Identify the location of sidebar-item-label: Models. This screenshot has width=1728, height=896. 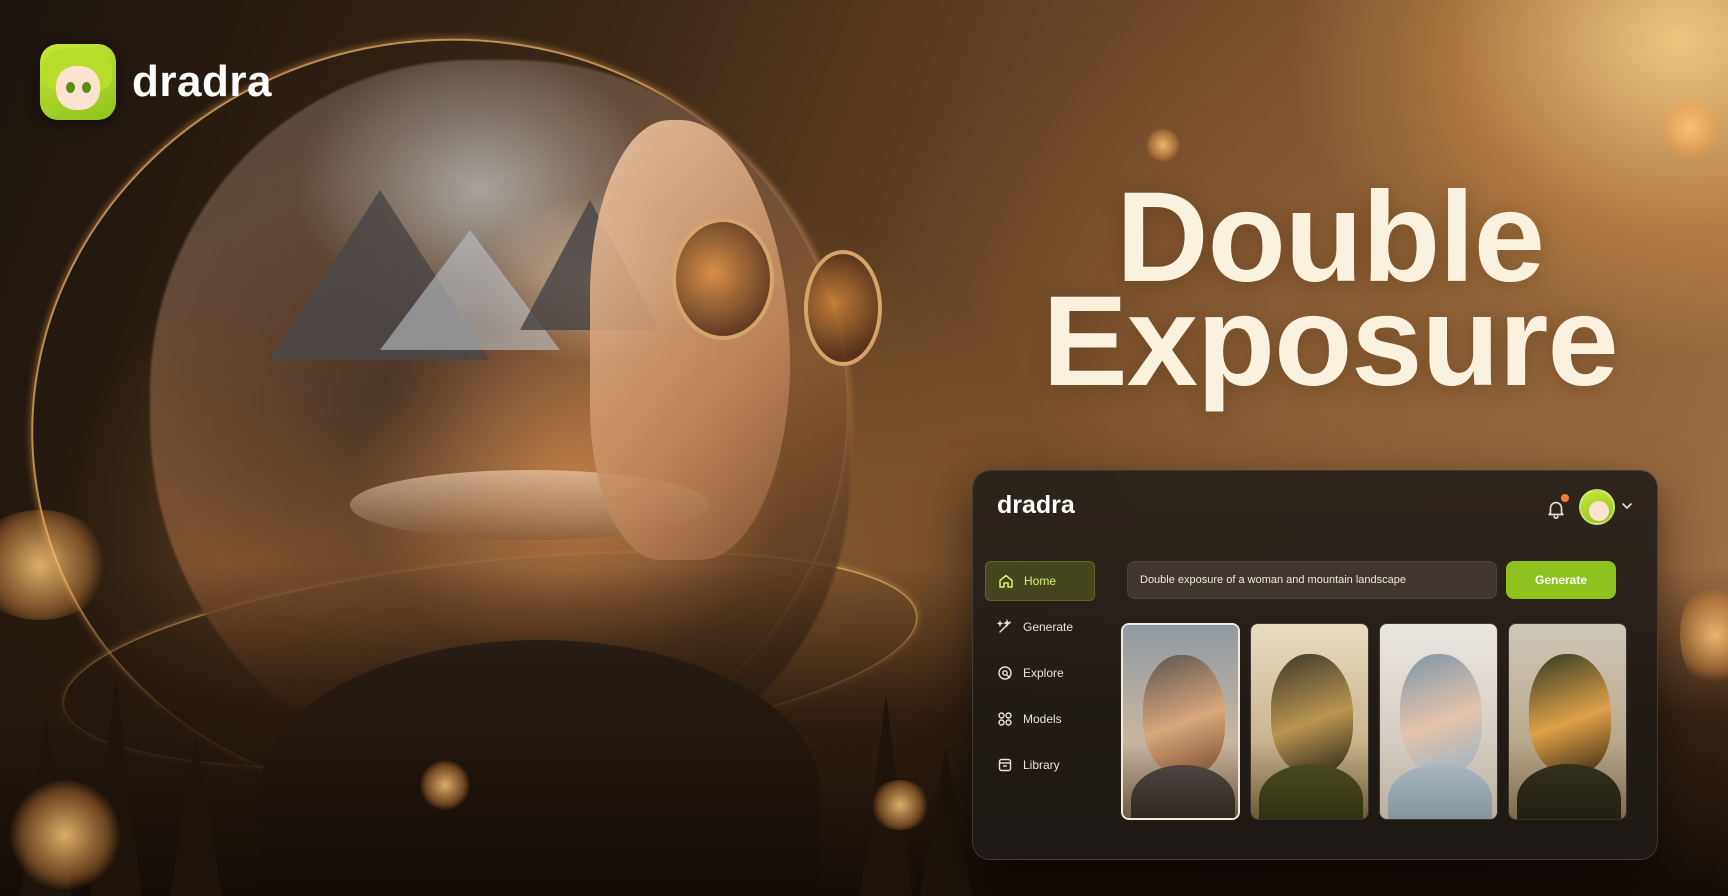
(1042, 719).